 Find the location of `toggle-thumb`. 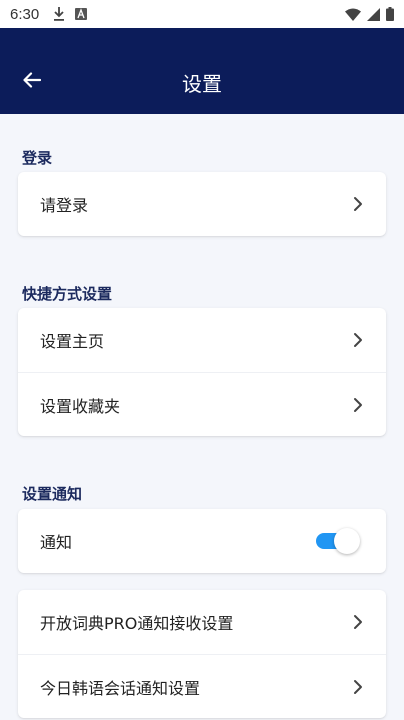

toggle-thumb is located at coordinates (347, 541).